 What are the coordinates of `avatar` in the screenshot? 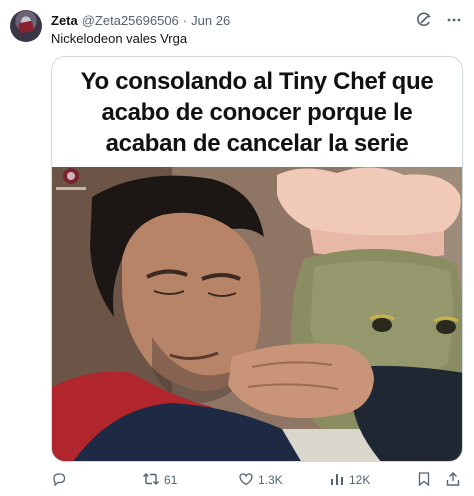 It's located at (26, 26).